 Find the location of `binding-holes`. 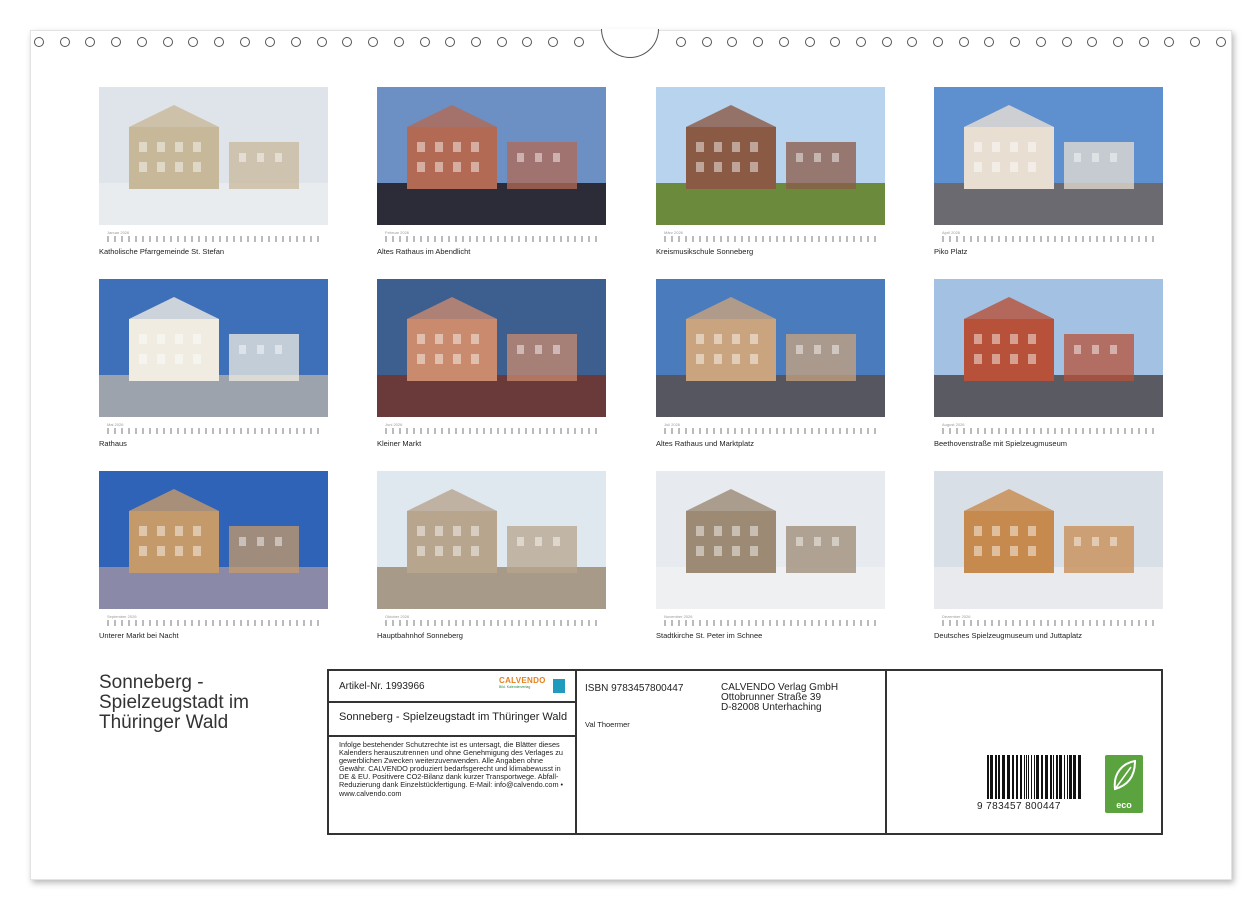

binding-holes is located at coordinates (630, 15).